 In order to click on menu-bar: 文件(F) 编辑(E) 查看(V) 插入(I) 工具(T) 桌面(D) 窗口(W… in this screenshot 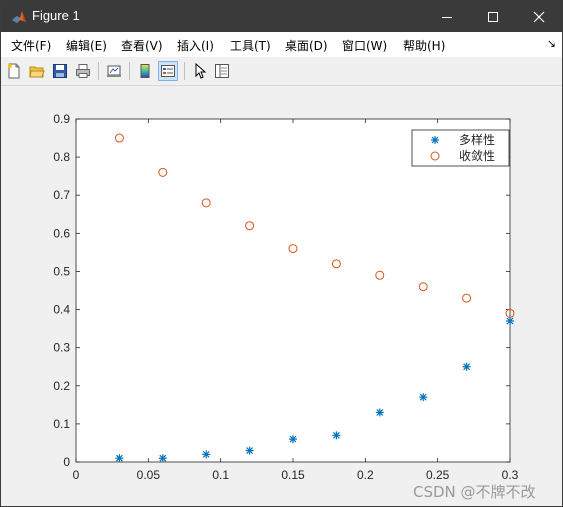, I will do `click(281, 44)`.